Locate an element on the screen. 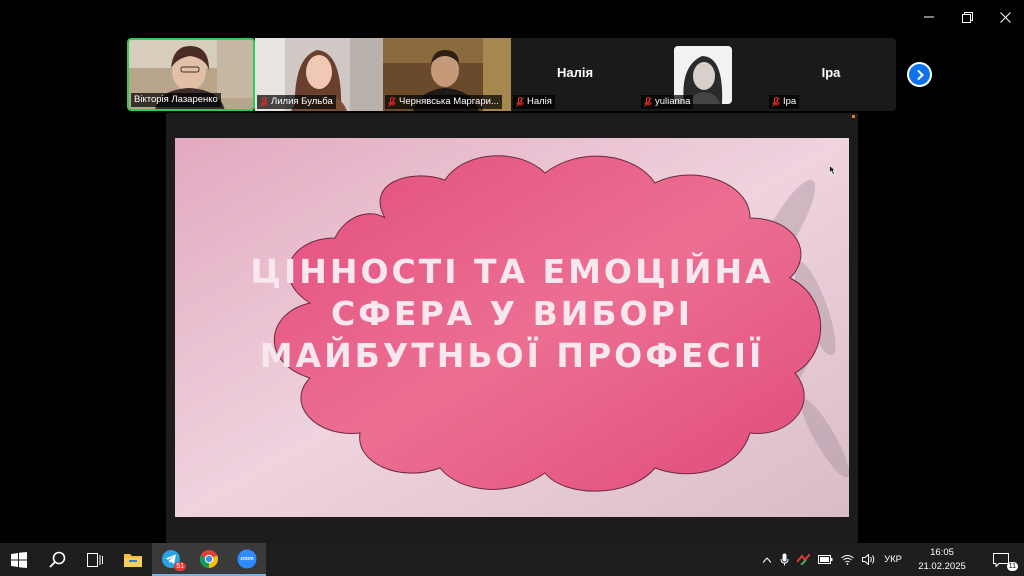 The width and height of the screenshot is (1024, 576). show-hidden-icons-button is located at coordinates (767, 559).